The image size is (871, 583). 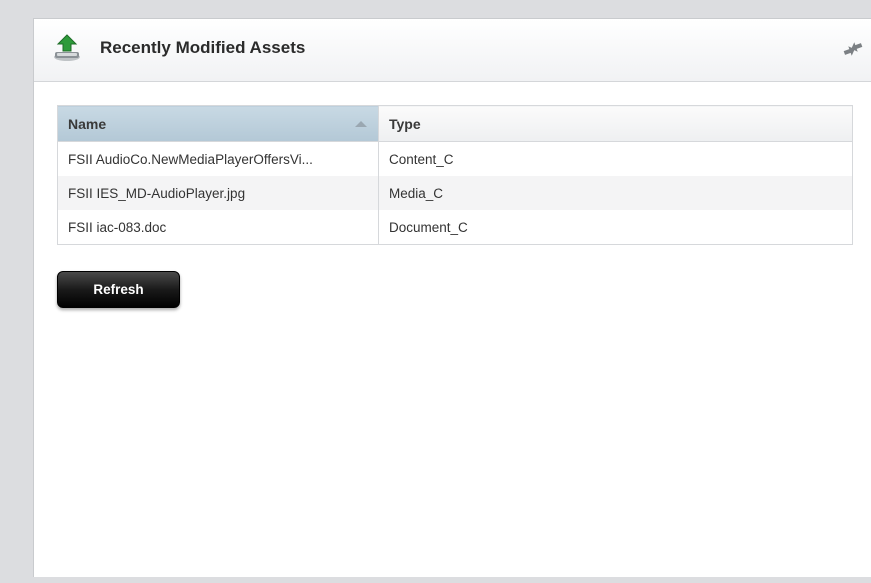 I want to click on cell-name: FSII IES_MD-AudioPlayer.jpg, so click(x=218, y=193).